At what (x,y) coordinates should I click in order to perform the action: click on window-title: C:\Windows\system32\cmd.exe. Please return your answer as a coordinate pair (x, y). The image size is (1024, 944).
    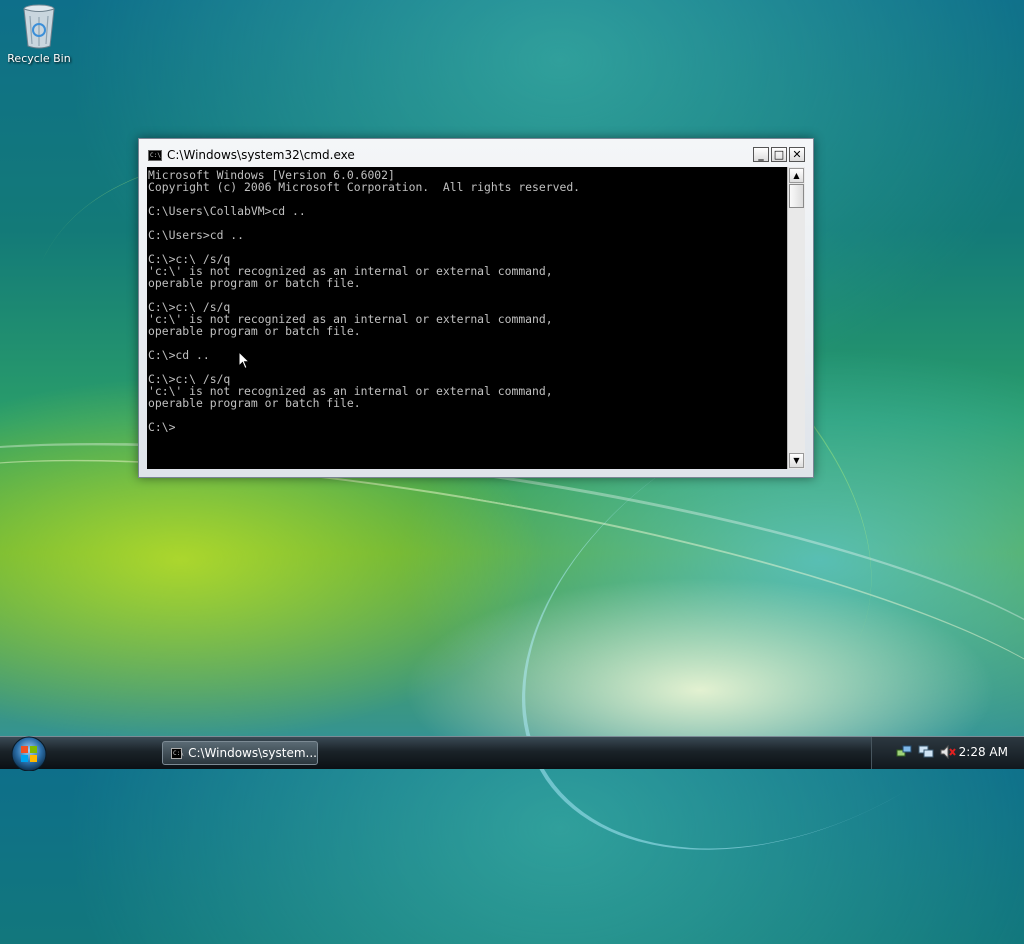
    Looking at the image, I should click on (261, 155).